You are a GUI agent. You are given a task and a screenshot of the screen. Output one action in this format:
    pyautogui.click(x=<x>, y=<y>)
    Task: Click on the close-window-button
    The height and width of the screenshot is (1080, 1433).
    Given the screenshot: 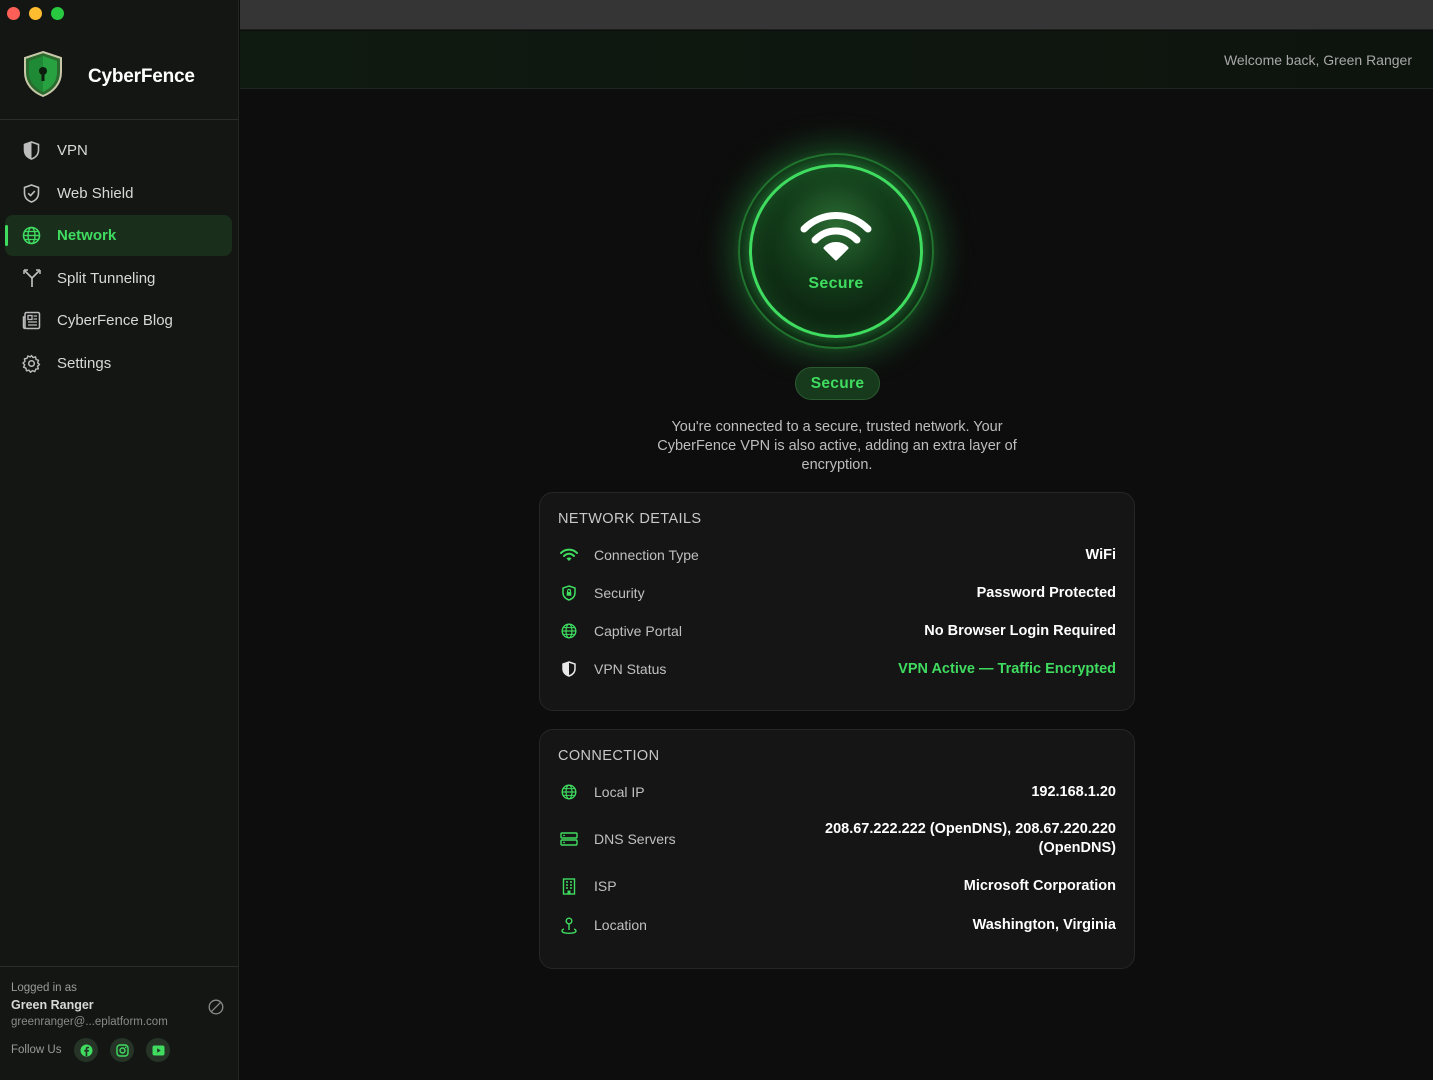 What is the action you would take?
    pyautogui.click(x=13, y=13)
    